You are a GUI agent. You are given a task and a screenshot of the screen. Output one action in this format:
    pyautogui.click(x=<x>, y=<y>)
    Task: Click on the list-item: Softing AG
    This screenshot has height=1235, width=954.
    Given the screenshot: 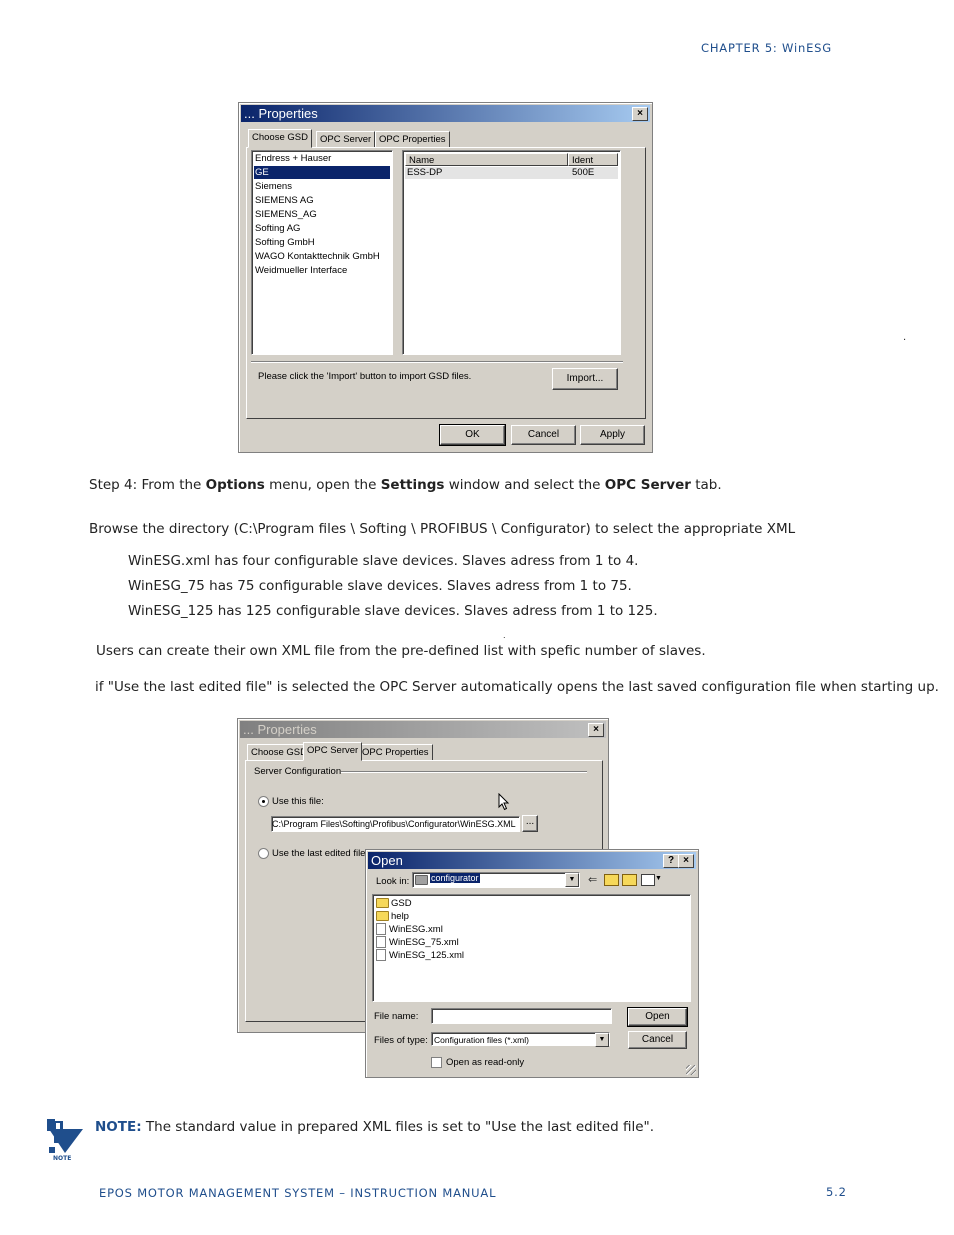 What is the action you would take?
    pyautogui.click(x=277, y=228)
    